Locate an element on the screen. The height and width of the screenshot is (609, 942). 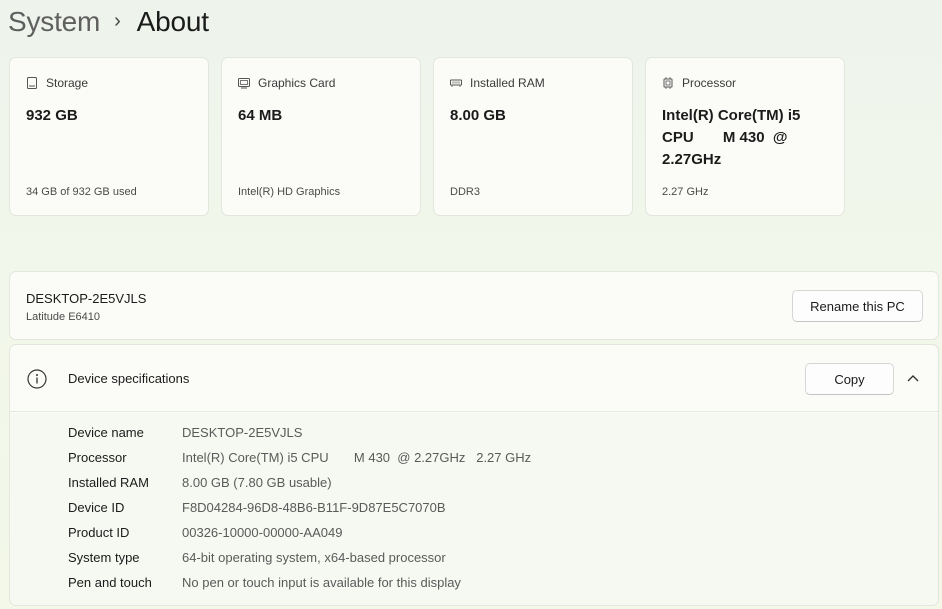
spec-row-device-name: Device name DESKTOP-2E5VJLS is located at coordinates (185, 435).